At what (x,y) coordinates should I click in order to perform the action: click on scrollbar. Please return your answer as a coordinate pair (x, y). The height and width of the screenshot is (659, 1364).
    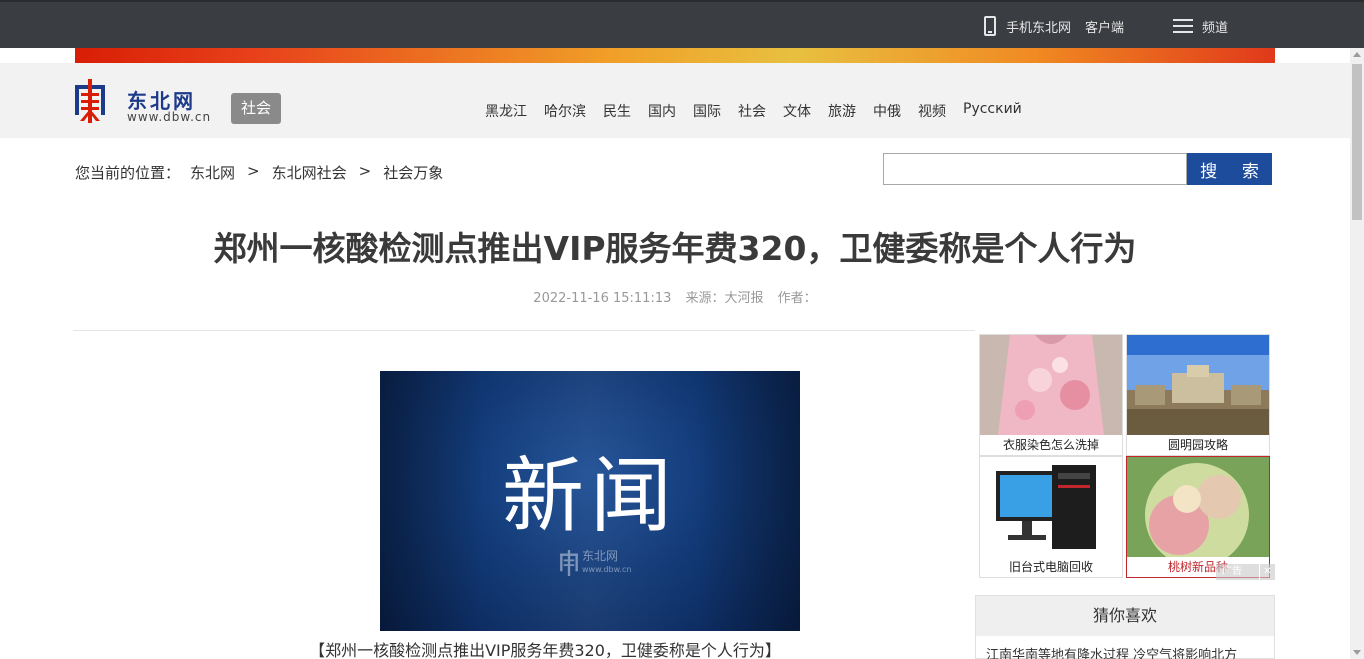
    Looking at the image, I should click on (1357, 353).